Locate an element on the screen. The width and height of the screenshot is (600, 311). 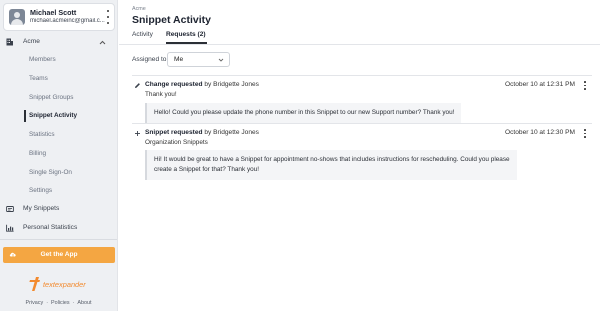
sidebar-item-settings: Settings is located at coordinates (58, 191).